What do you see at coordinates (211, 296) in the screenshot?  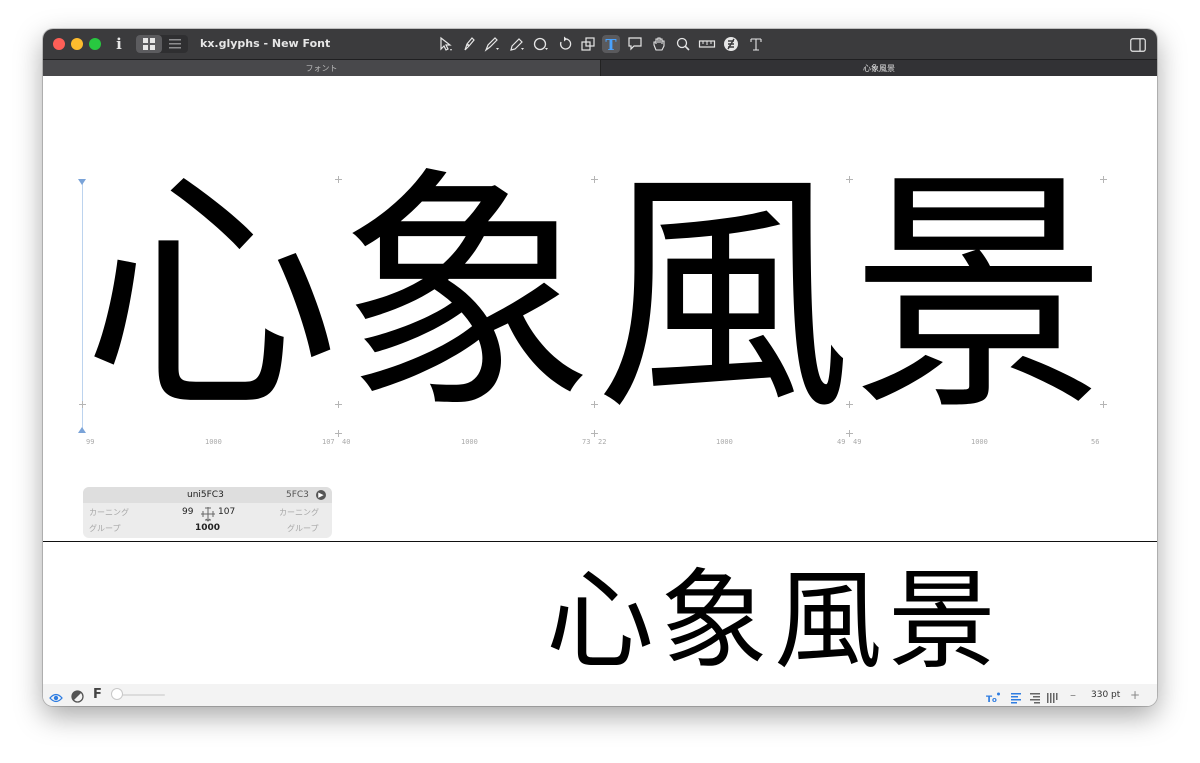 I see `glyph-shin: 心` at bounding box center [211, 296].